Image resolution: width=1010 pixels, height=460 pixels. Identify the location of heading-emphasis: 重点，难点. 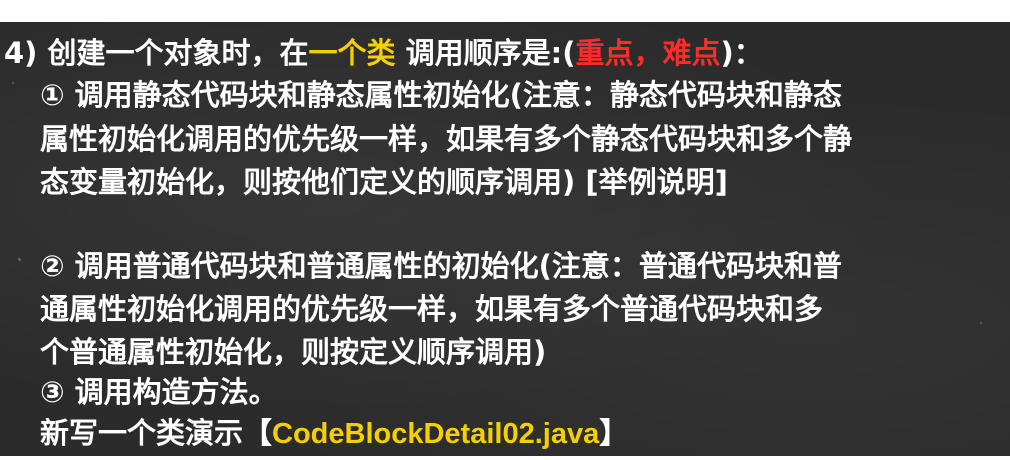
(648, 53).